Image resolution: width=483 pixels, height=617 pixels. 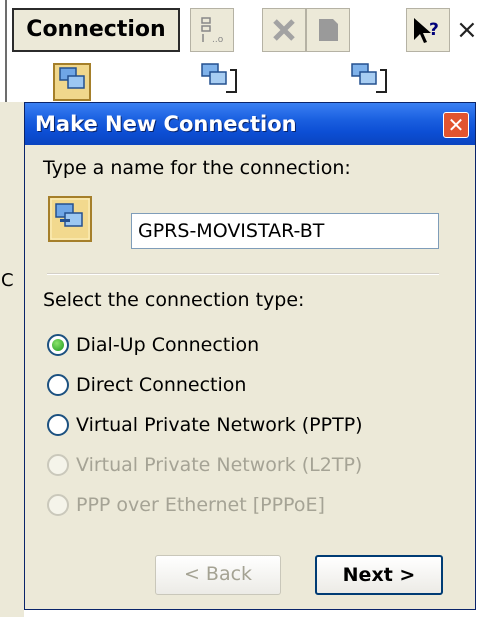 I want to click on option-direct: Direct Connection, so click(x=146, y=385).